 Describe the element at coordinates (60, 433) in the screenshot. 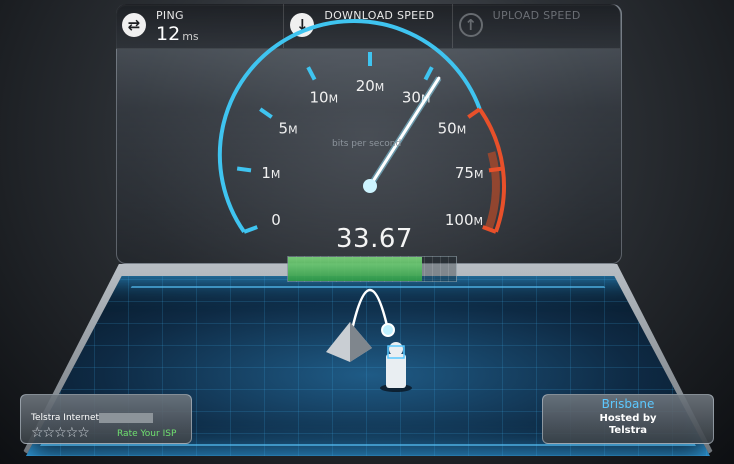

I see `star-rating: ☆☆☆☆☆` at that location.